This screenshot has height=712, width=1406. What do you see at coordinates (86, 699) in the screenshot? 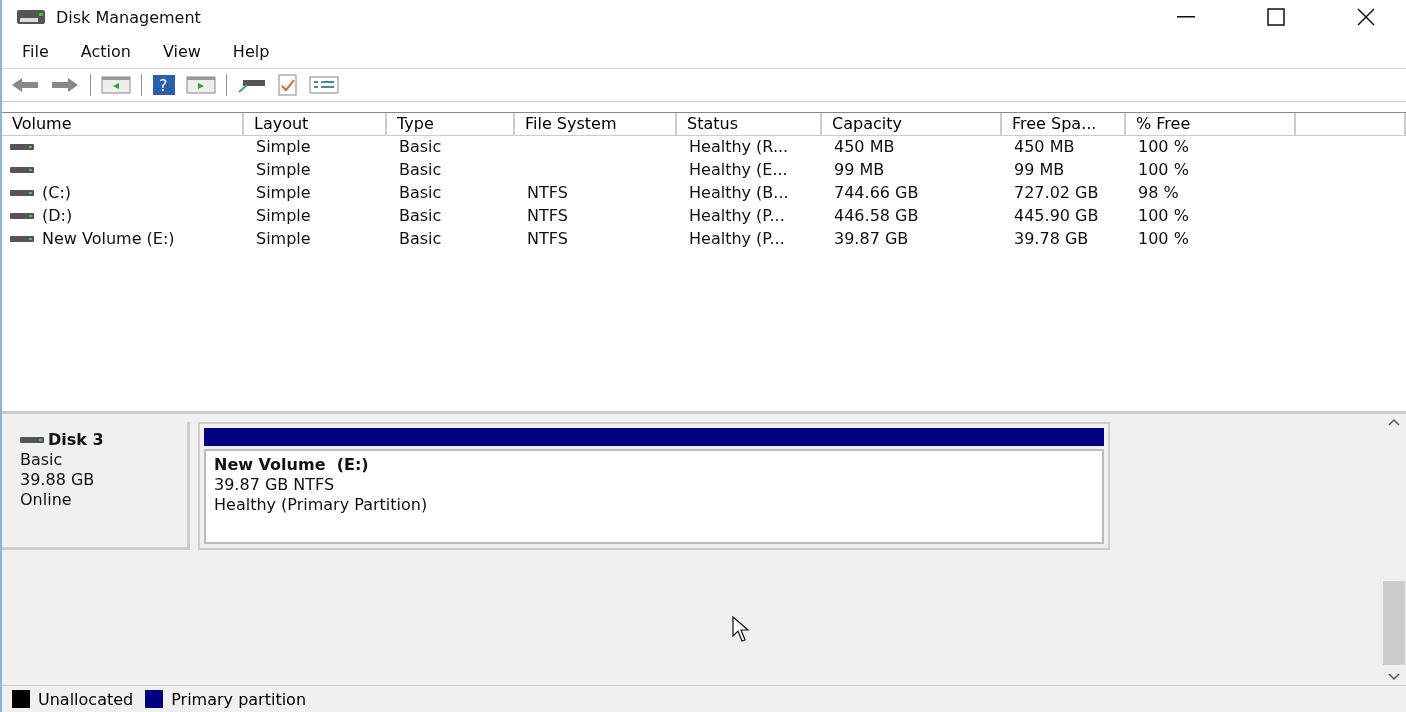
I see `legend-label: Unallocated` at bounding box center [86, 699].